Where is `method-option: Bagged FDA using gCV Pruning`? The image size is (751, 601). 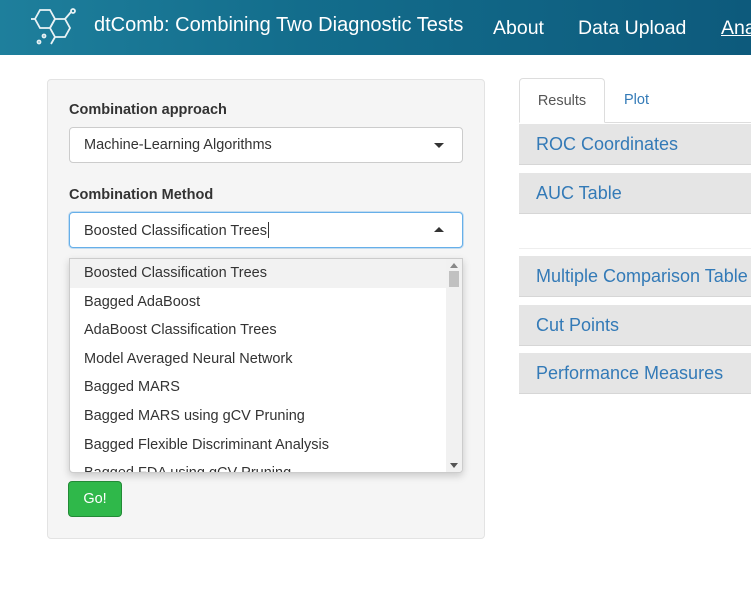
method-option: Bagged FDA using gCV Pruning is located at coordinates (258, 465).